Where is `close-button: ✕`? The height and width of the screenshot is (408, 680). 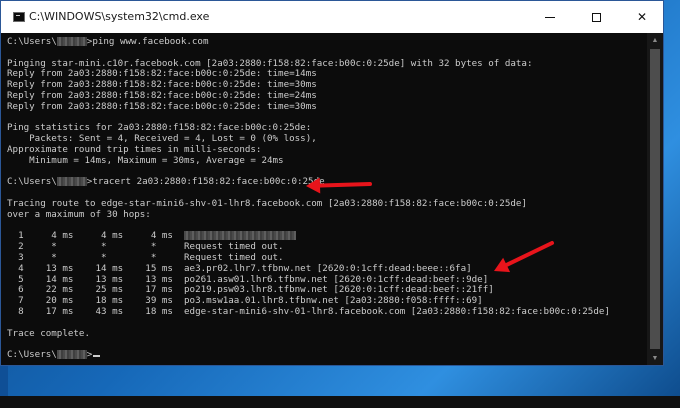 close-button: ✕ is located at coordinates (642, 17).